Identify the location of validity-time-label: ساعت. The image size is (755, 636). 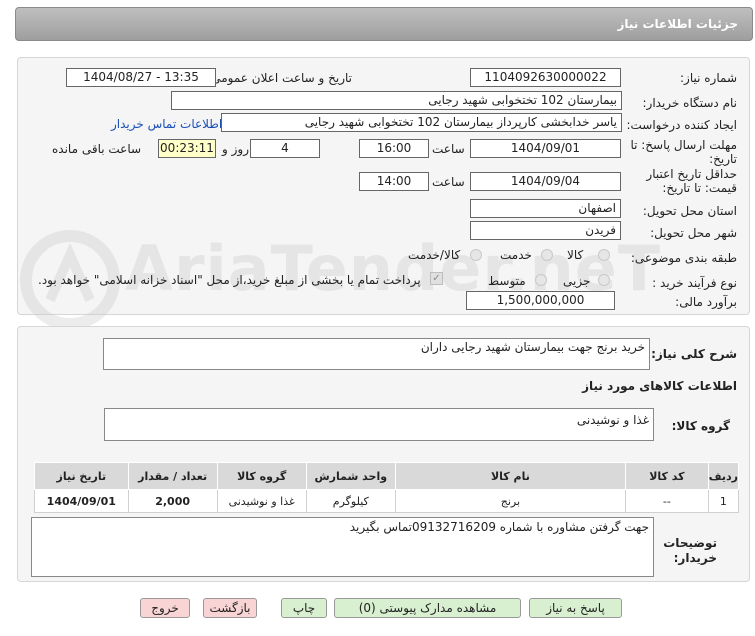
(448, 182).